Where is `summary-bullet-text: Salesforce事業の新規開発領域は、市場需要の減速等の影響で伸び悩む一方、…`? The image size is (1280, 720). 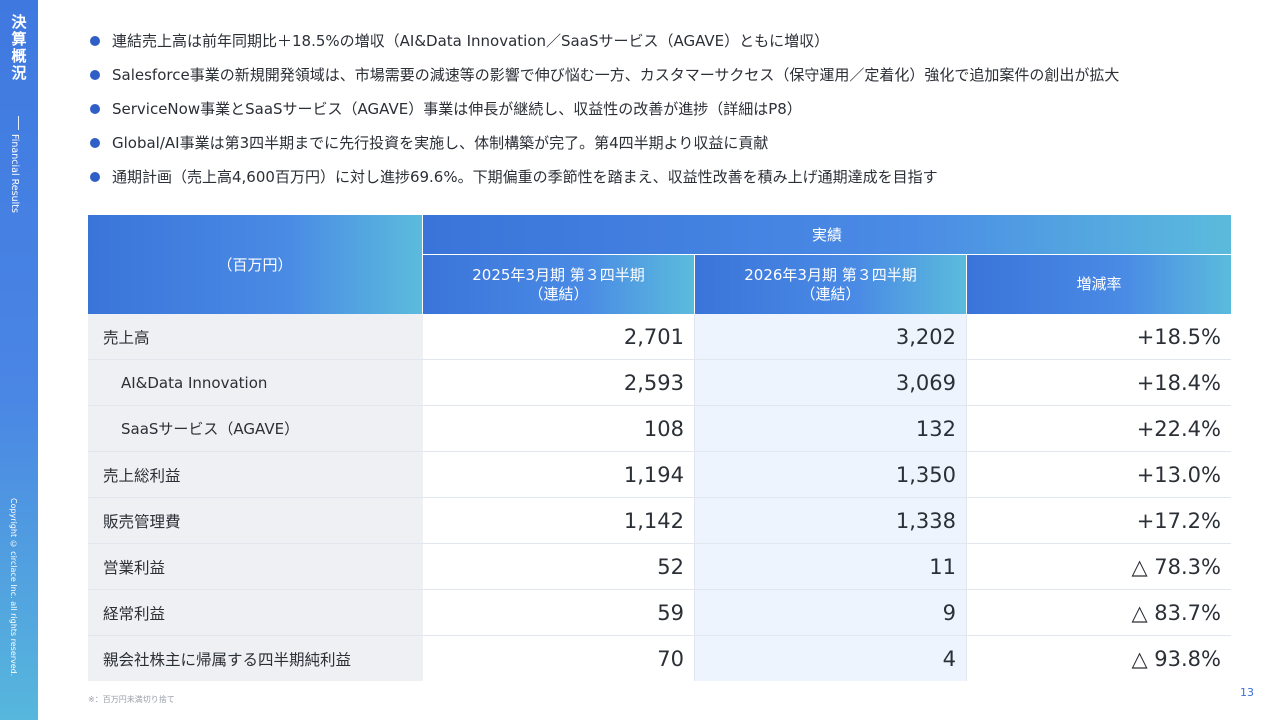 summary-bullet-text: Salesforce事業の新規開発領域は、市場需要の減速等の影響で伸び悩む一方、… is located at coordinates (616, 75).